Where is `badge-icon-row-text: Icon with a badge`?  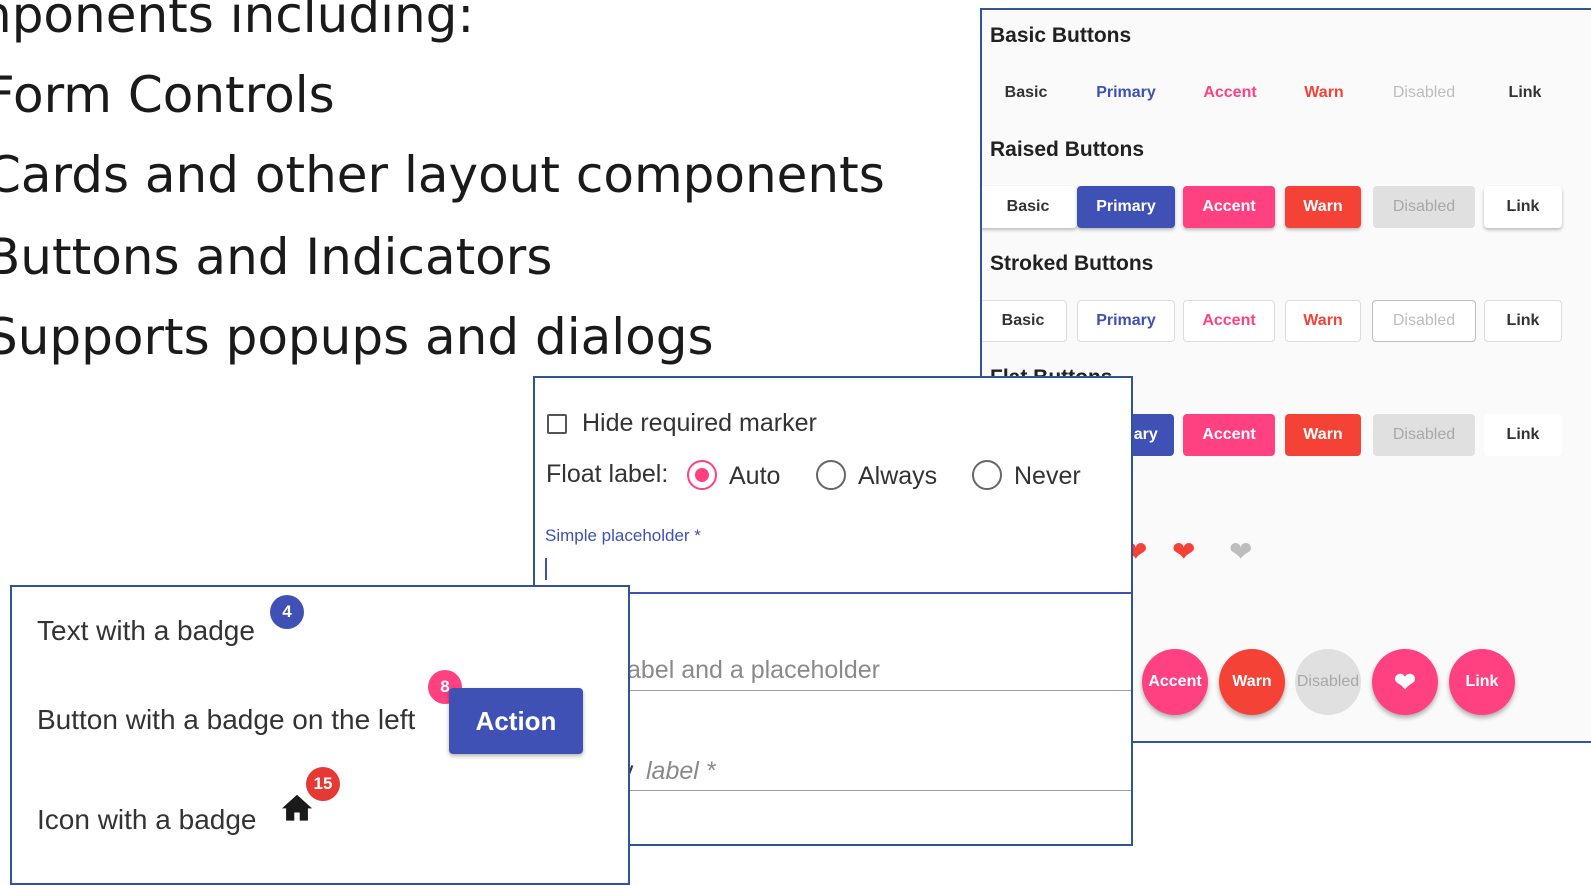
badge-icon-row-text: Icon with a badge is located at coordinates (147, 819).